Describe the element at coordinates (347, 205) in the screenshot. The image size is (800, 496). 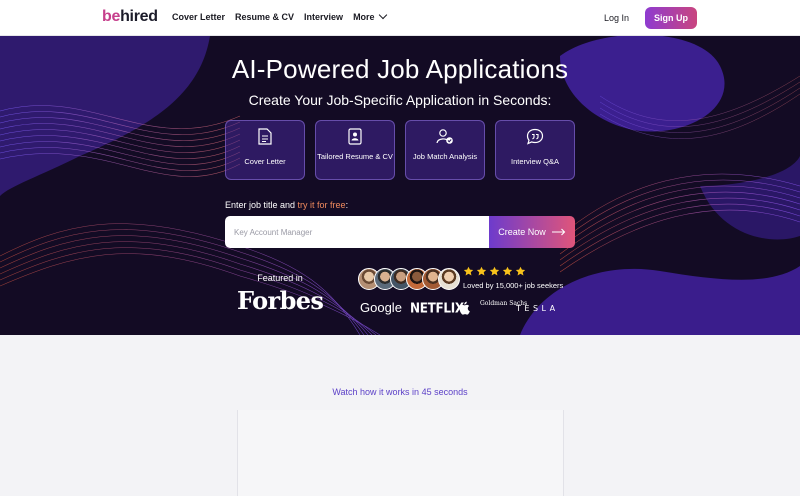
I see `prompt-end: :` at that location.